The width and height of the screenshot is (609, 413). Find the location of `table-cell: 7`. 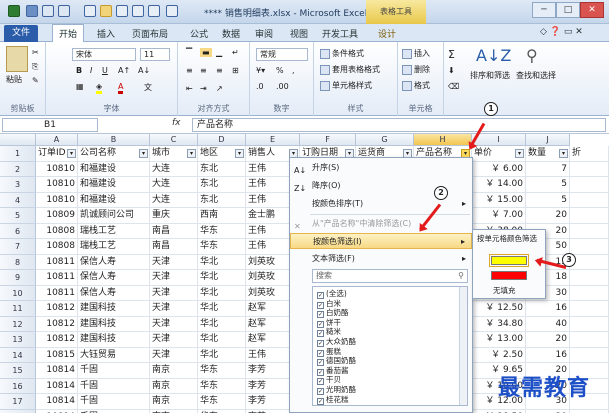

table-cell: 7 is located at coordinates (548, 169).